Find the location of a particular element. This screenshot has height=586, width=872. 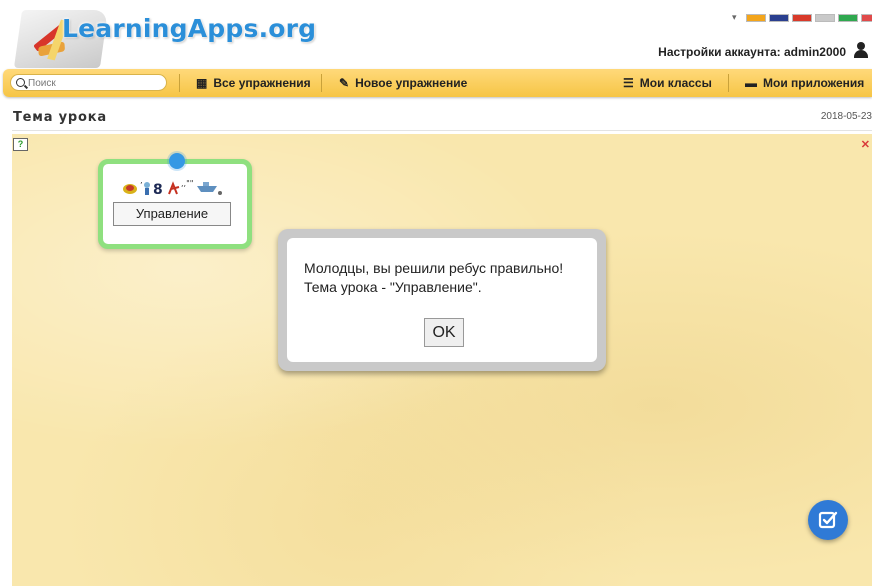

rebus-image: ’ 8 ,,"" is located at coordinates (177, 187).